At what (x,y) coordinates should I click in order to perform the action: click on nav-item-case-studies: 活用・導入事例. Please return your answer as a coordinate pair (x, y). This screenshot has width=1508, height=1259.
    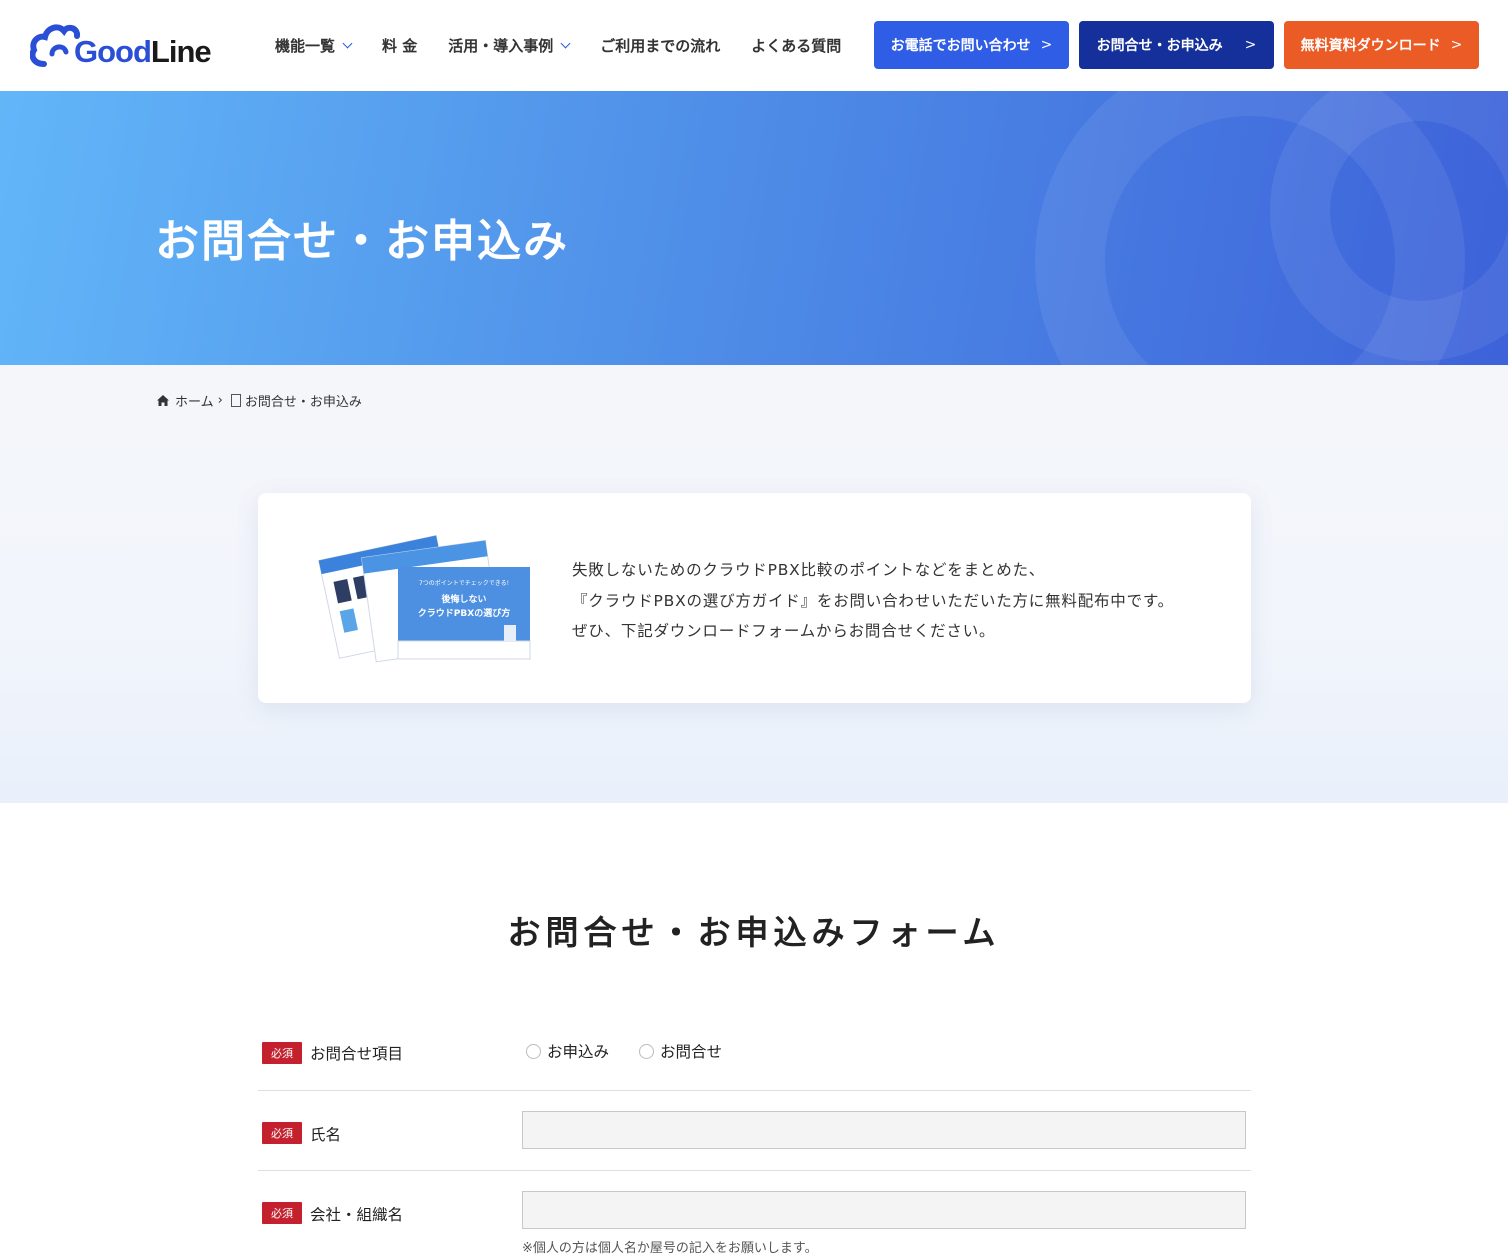
    Looking at the image, I should click on (509, 45).